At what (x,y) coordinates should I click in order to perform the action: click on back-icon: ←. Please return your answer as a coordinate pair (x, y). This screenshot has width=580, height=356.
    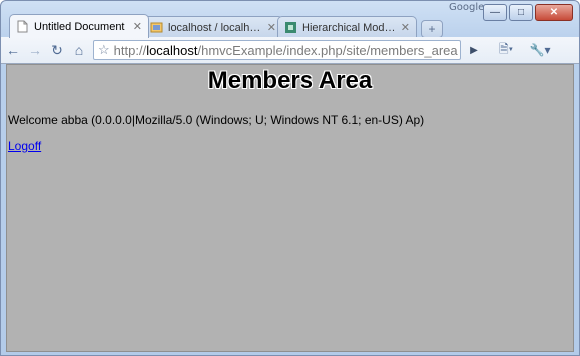
    Looking at the image, I should click on (13, 50).